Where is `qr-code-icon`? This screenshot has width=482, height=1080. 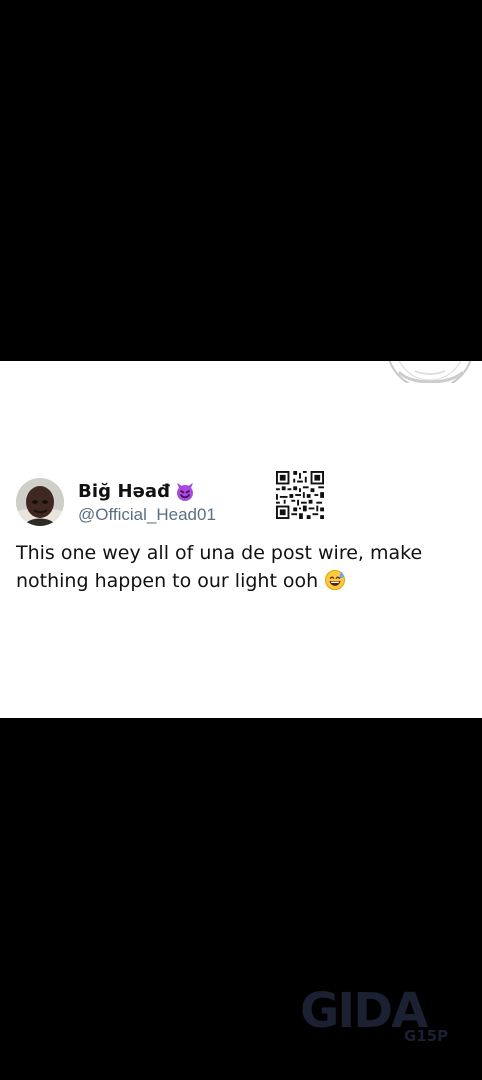 qr-code-icon is located at coordinates (300, 495).